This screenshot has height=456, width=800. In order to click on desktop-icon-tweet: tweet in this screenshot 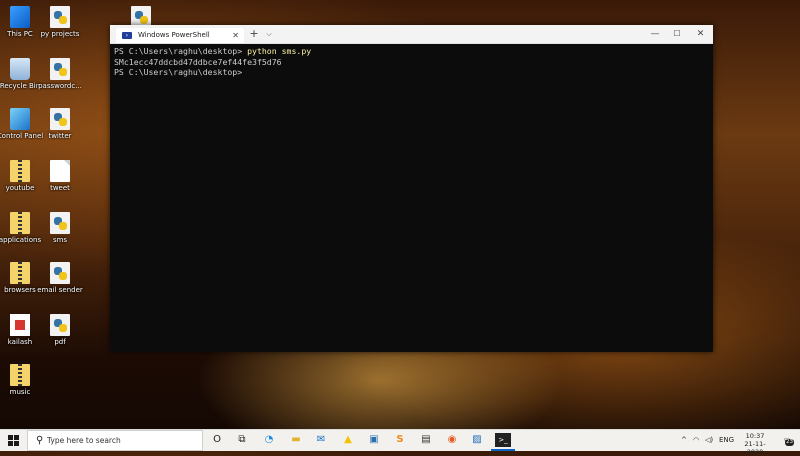, I will do `click(60, 176)`.